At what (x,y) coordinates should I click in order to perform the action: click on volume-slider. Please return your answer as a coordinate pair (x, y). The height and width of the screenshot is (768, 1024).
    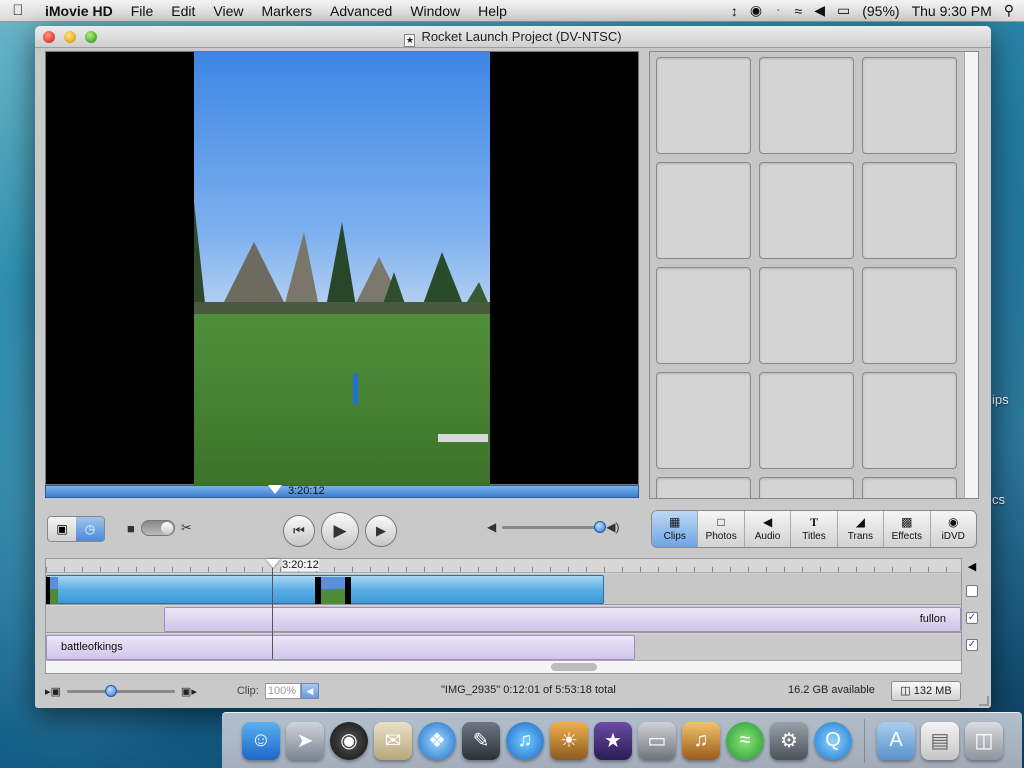
    Looking at the image, I should click on (554, 526).